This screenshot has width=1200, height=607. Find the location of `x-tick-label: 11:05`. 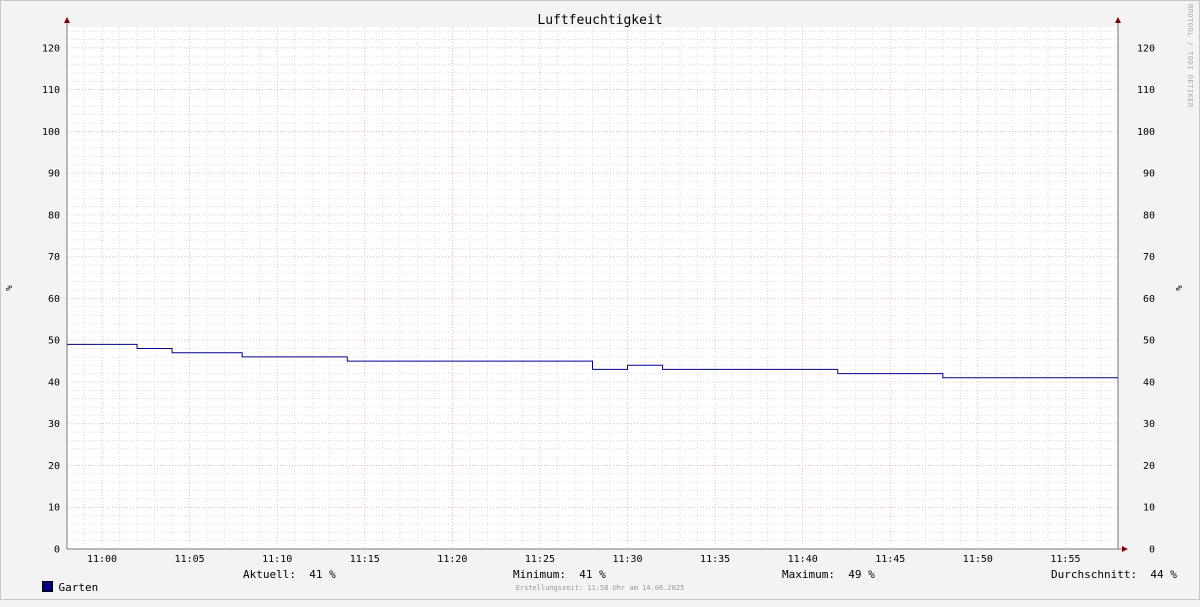

x-tick-label: 11:05 is located at coordinates (190, 559).